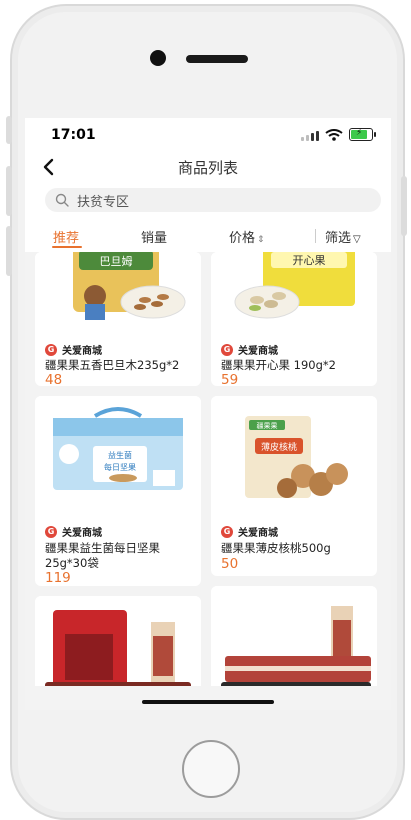 Image resolution: width=411 pixels, height=820 pixels. What do you see at coordinates (9, 191) in the screenshot?
I see `volume-up-button` at bounding box center [9, 191].